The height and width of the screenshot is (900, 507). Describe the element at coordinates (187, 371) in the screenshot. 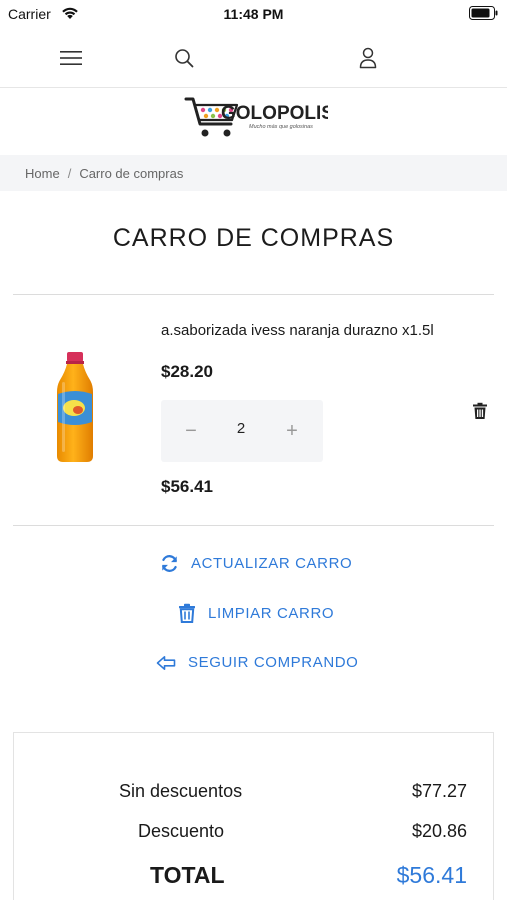

I see `product-unit-price: $28.20` at that location.